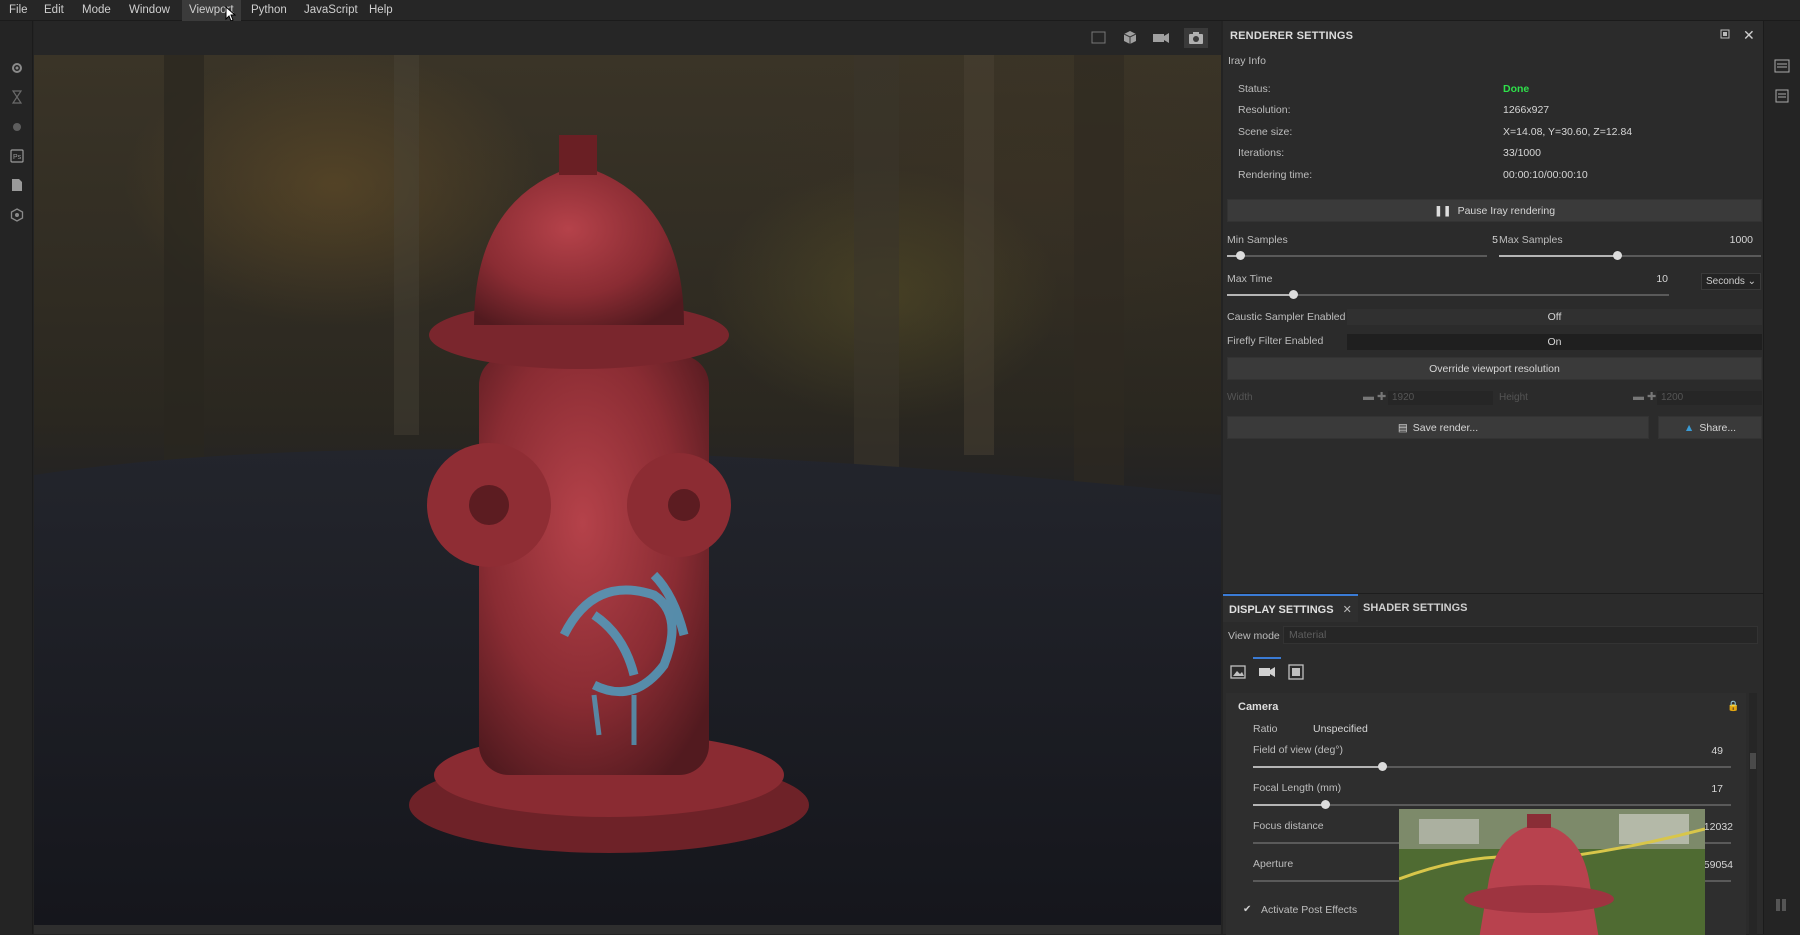 Image resolution: width=1800 pixels, height=935 pixels. I want to click on camera-title: Camera, so click(1258, 707).